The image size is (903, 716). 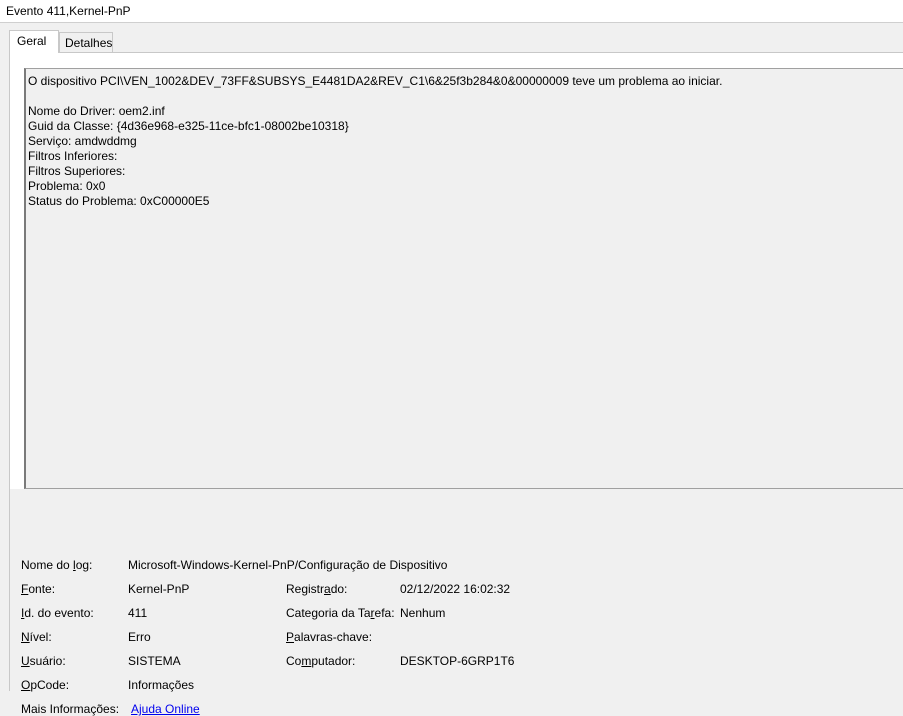 I want to click on task-category-value: Nenhum, so click(x=423, y=613).